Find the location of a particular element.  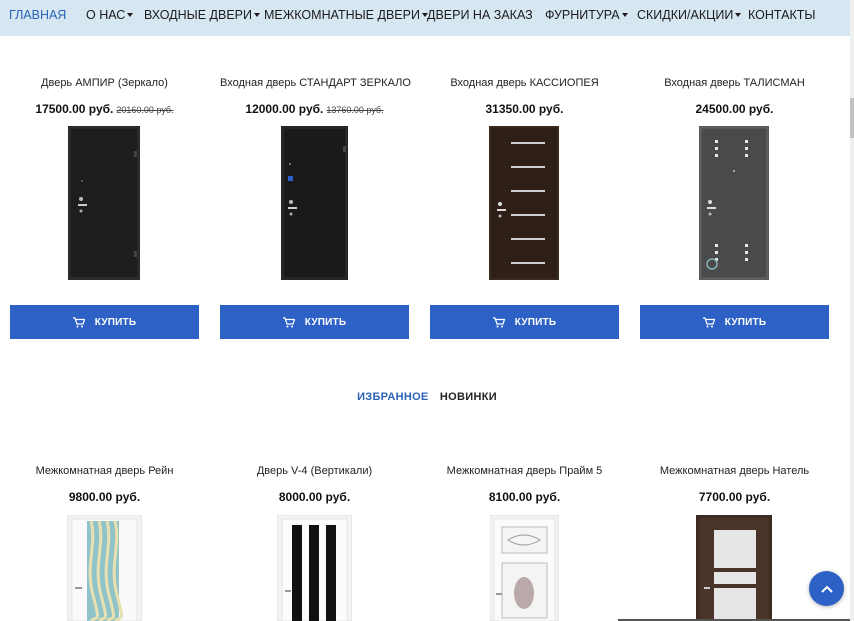

tab-new: НОВИНКИ is located at coordinates (468, 397).